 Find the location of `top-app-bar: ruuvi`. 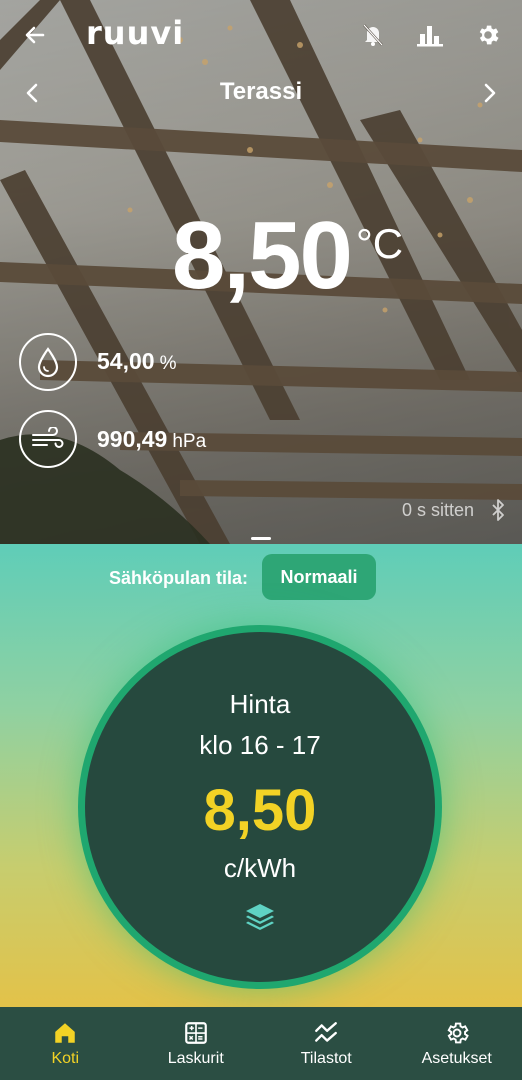

top-app-bar: ruuvi is located at coordinates (261, 35).